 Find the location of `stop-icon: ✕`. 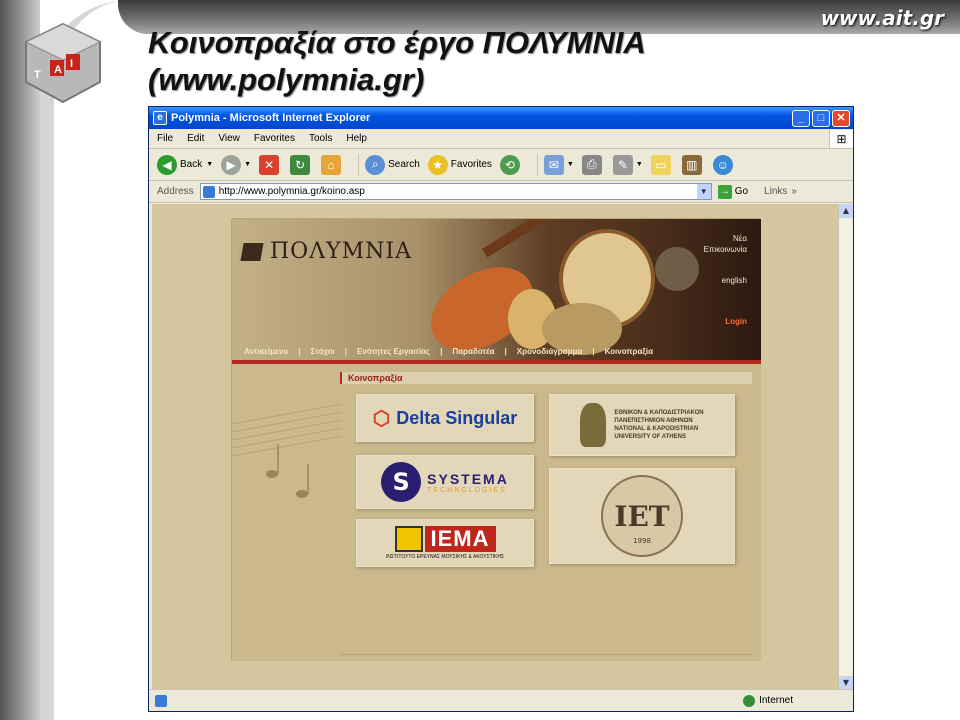

stop-icon: ✕ is located at coordinates (269, 164).